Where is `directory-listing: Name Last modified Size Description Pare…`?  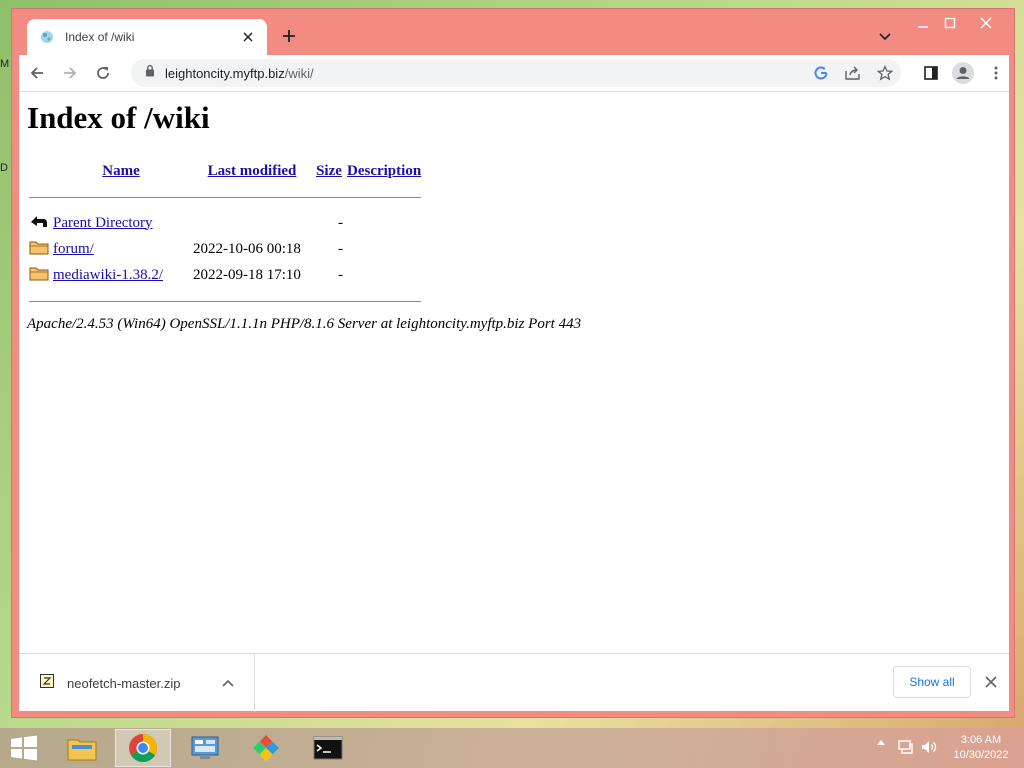
directory-listing: Name Last modified Size Description Pare… is located at coordinates (225, 236).